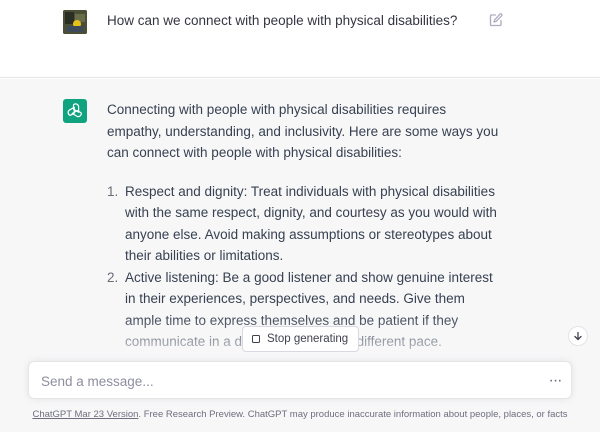  I want to click on message-composer: ···, so click(300, 380).